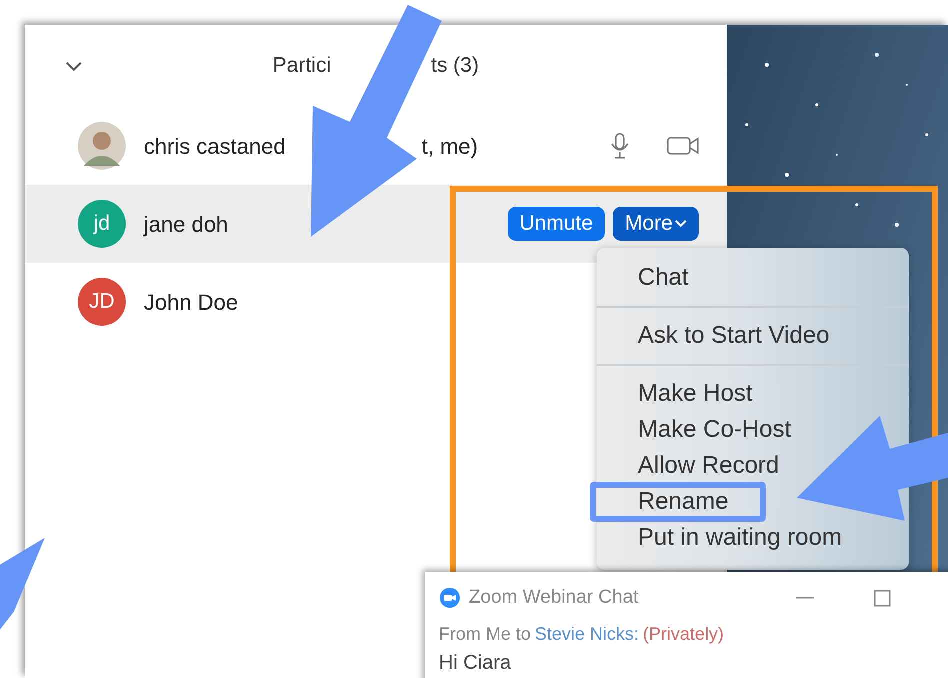 The width and height of the screenshot is (948, 678). Describe the element at coordinates (455, 66) in the screenshot. I see `panel-title: ts (3)` at that location.